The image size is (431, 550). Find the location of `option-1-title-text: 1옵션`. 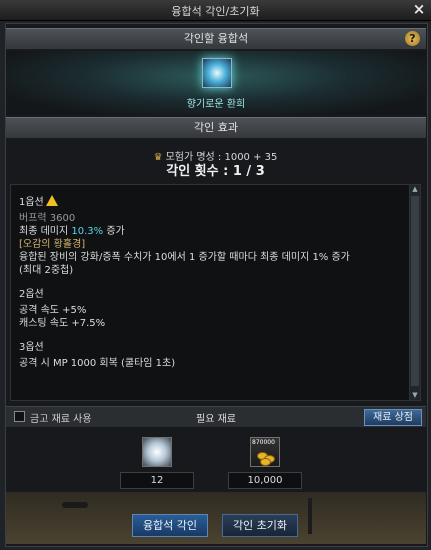

option-1-title-text: 1옵션 is located at coordinates (31, 202).